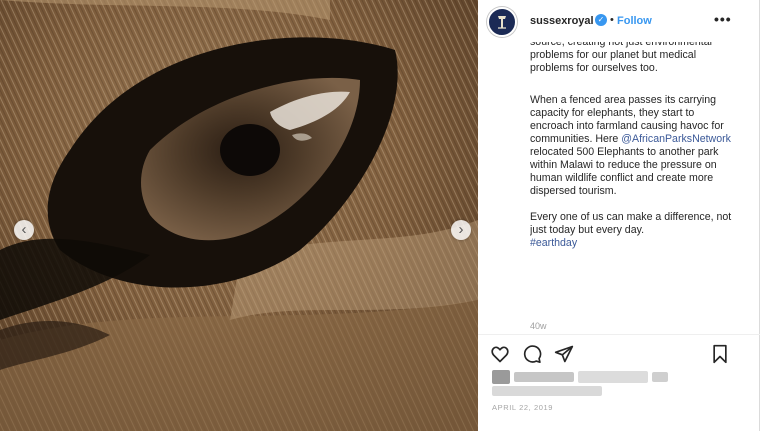 This screenshot has width=767, height=431. What do you see at coordinates (461, 230) in the screenshot?
I see `carousel-next-button: ›` at bounding box center [461, 230].